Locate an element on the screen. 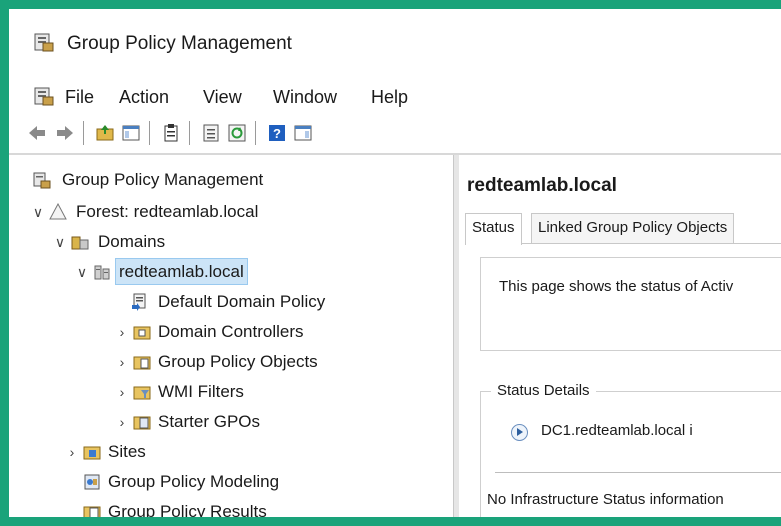 The image size is (781, 526). tree-label: Group Policy Results is located at coordinates (187, 509).